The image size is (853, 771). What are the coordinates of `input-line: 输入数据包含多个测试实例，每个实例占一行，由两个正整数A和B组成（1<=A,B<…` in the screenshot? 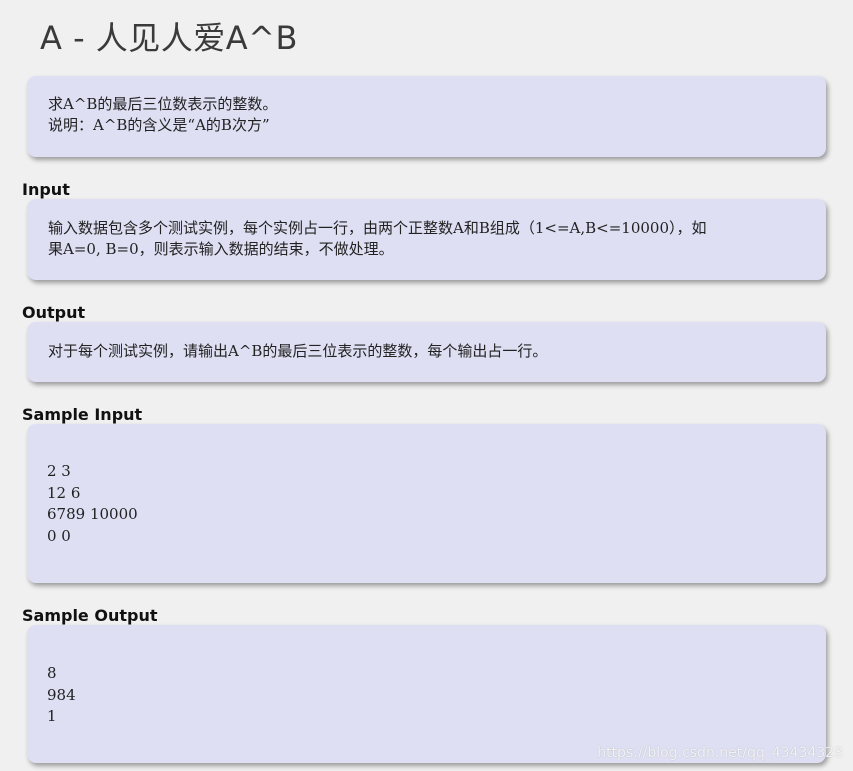 It's located at (377, 228).